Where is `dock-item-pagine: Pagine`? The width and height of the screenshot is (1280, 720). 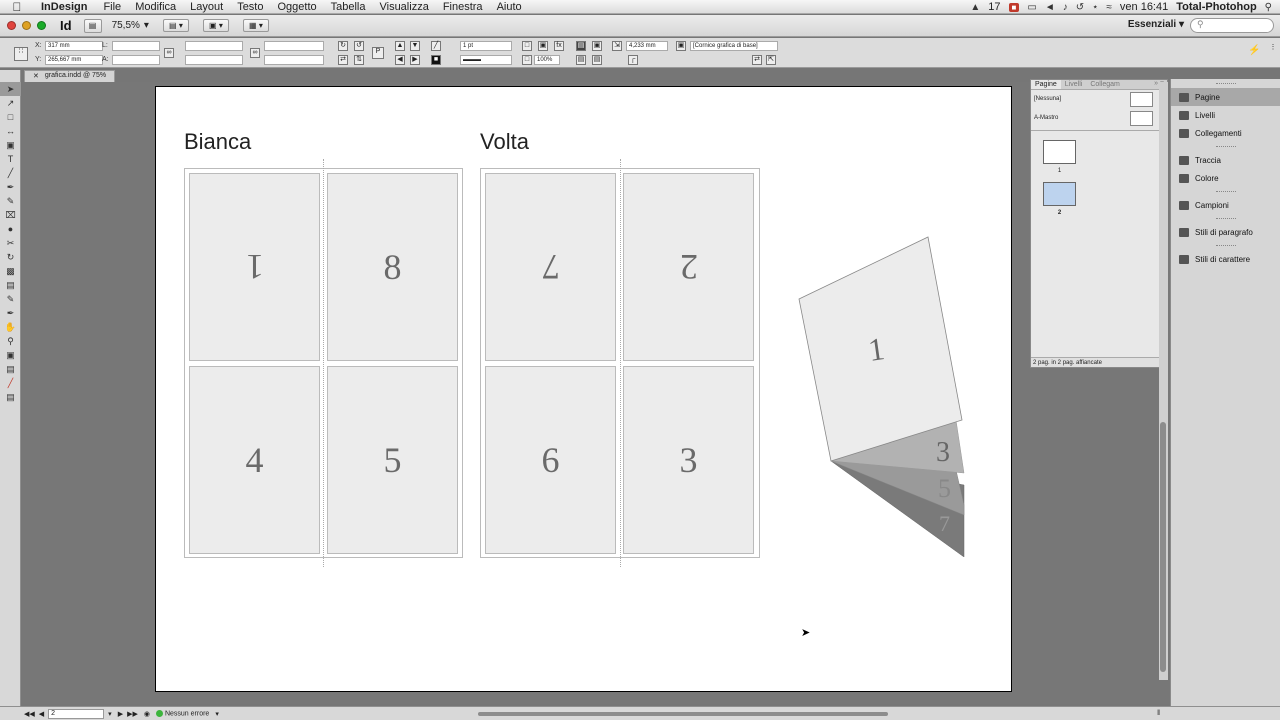
dock-item-pagine: Pagine is located at coordinates (1225, 97).